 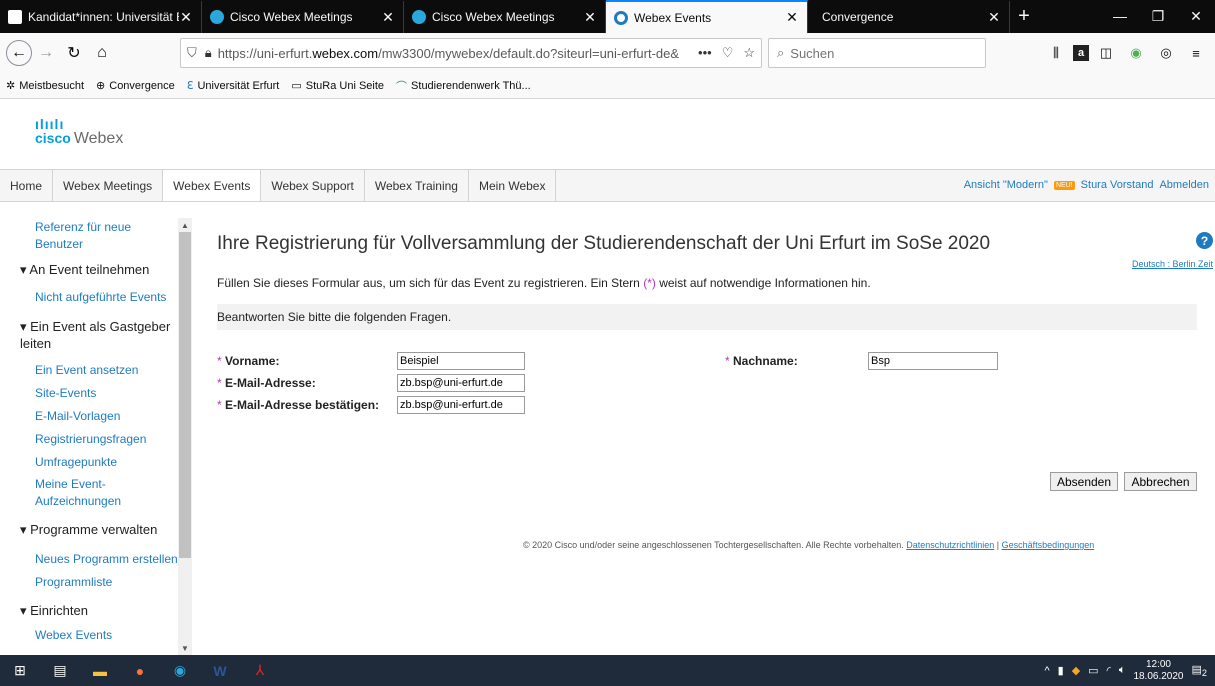 What do you see at coordinates (185, 225) in the screenshot?
I see `scroll-up-icon: ▲` at bounding box center [185, 225].